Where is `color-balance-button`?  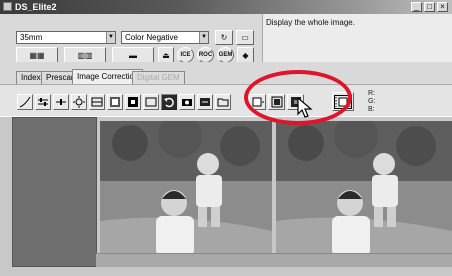
color-balance-button is located at coordinates (79, 102).